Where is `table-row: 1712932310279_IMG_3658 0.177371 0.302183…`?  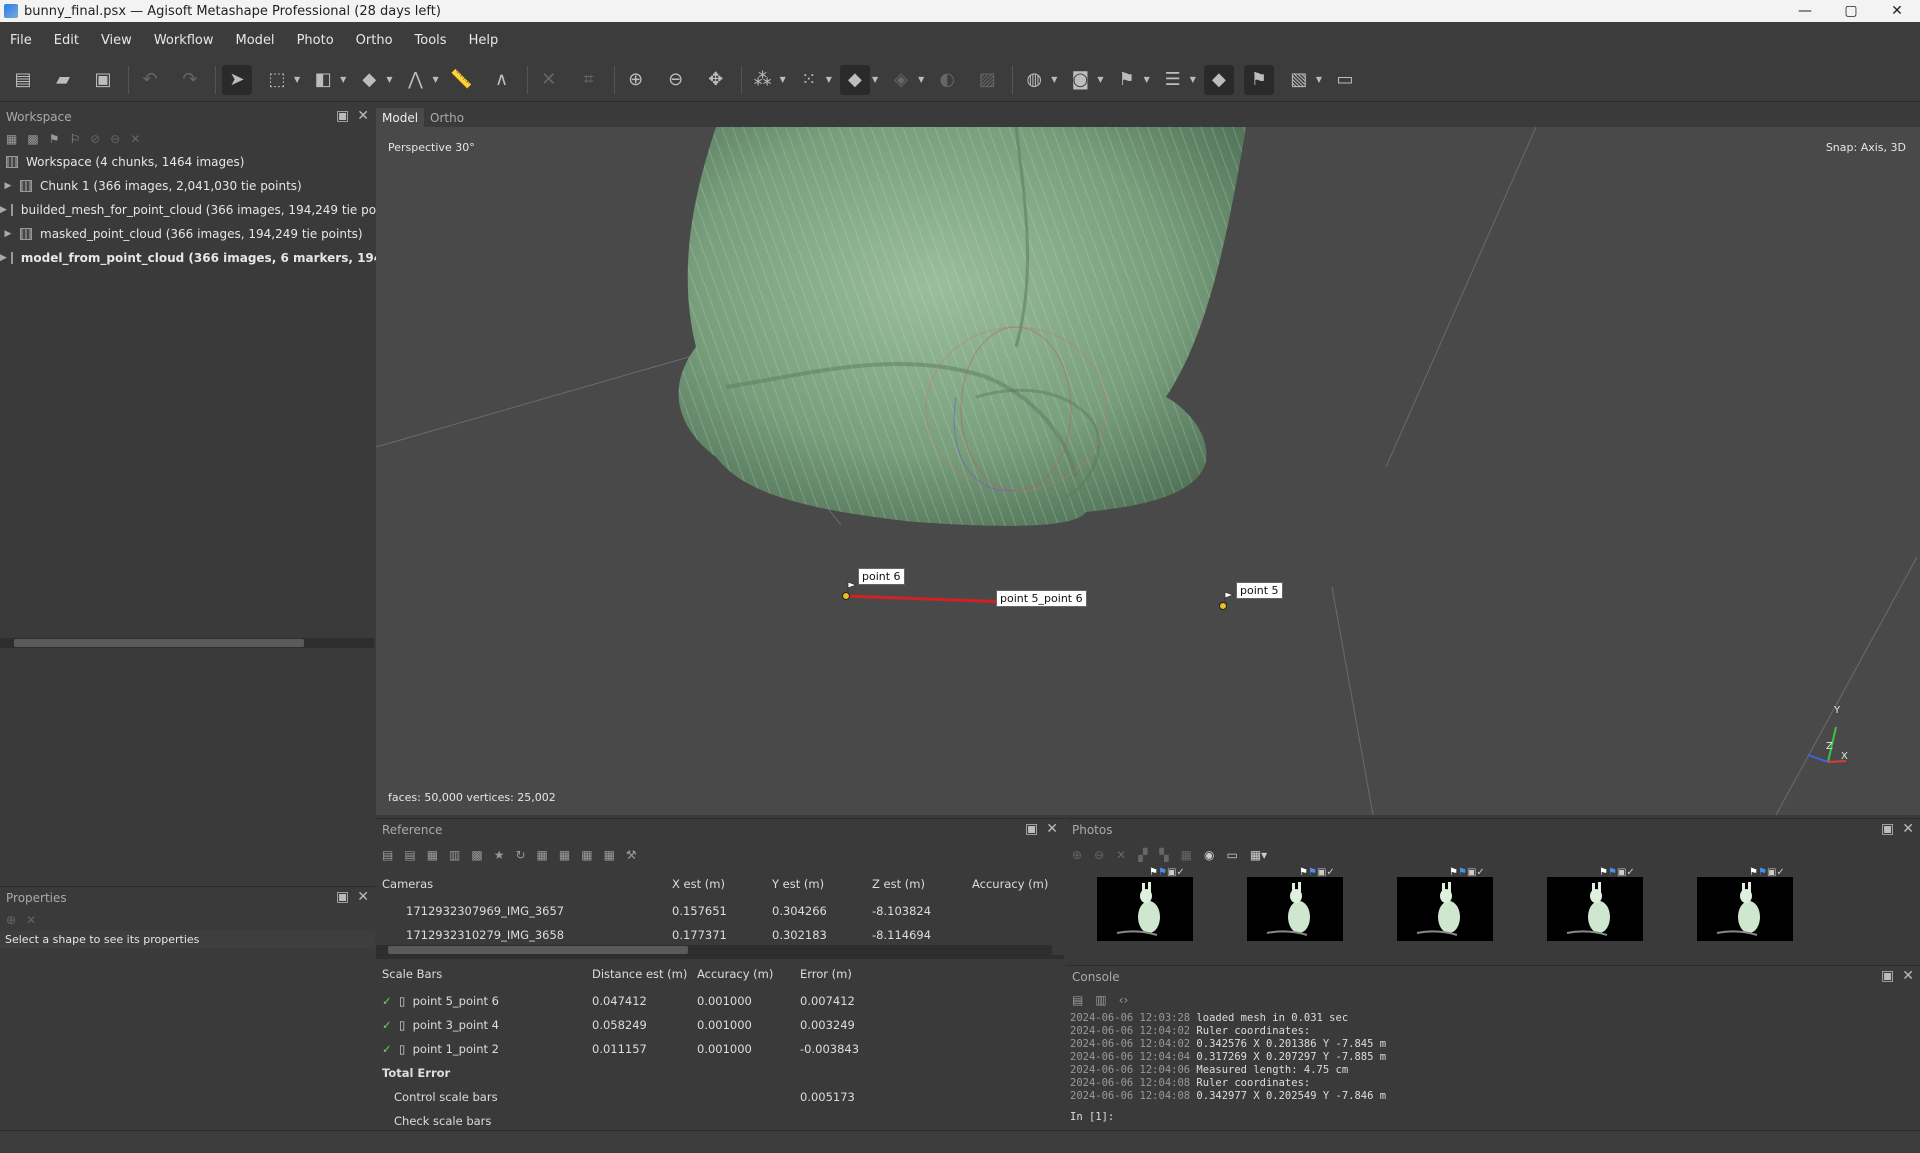
table-row: 1712932310279_IMG_3658 0.177371 0.302183… is located at coordinates (720, 935).